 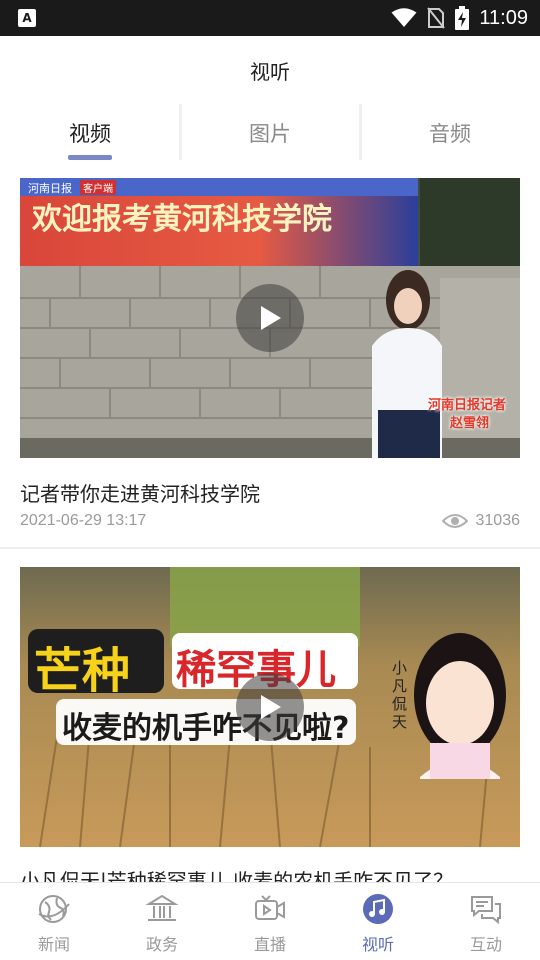 I want to click on thumbnail-banner-text: 欢迎报考黄河科技学院, so click(x=182, y=219).